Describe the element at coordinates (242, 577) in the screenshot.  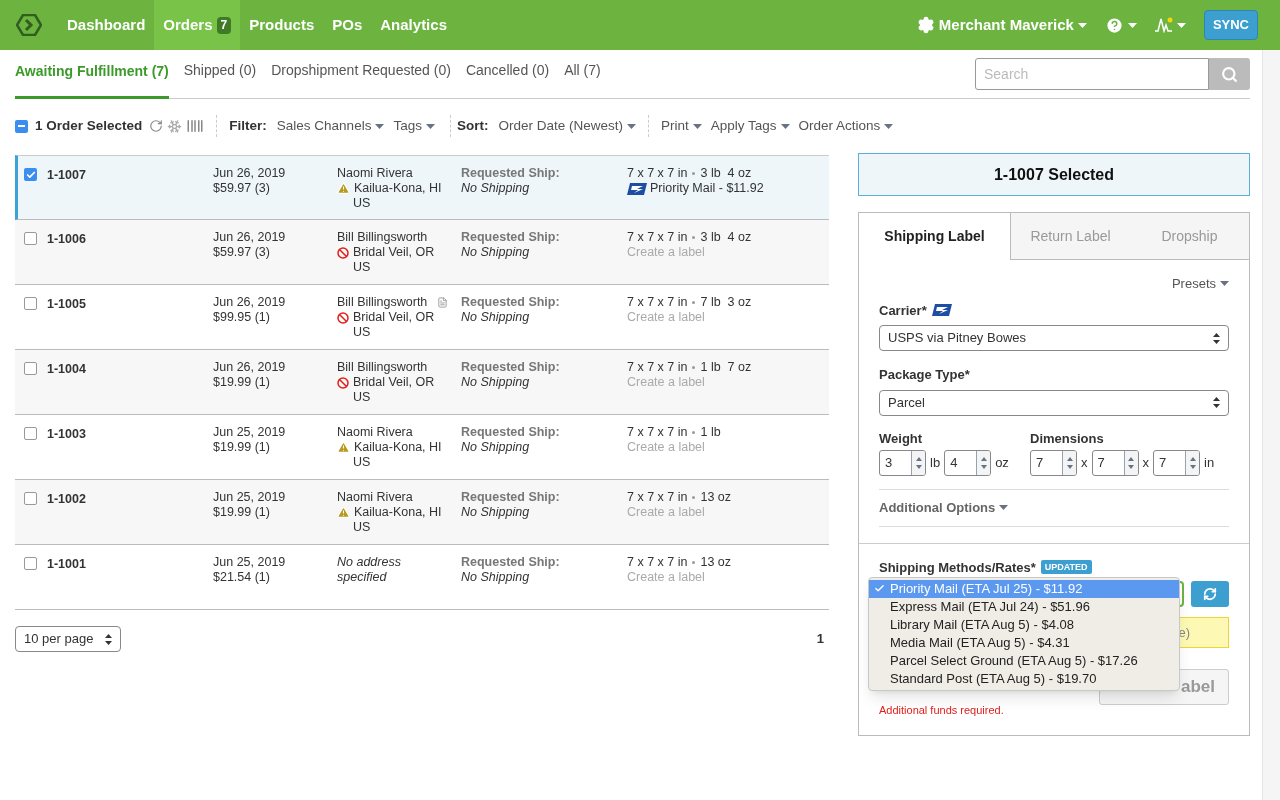
I see `order-total: $21.54 (1)` at that location.